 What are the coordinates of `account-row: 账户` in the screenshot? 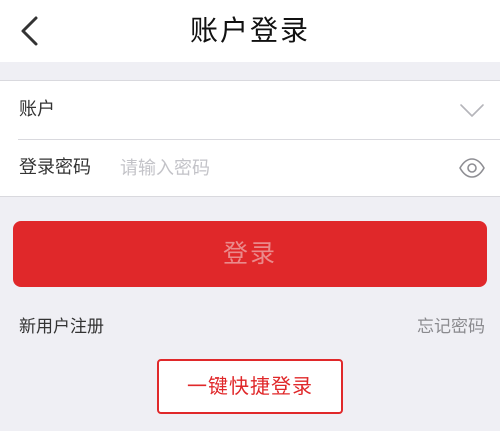 It's located at (250, 110).